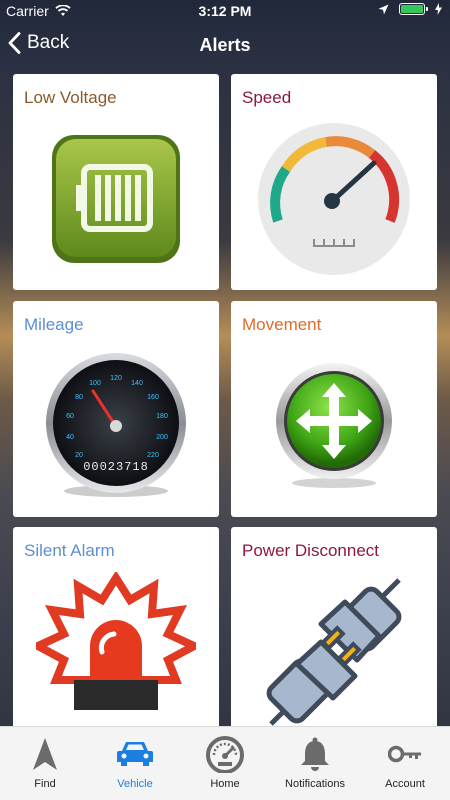 The height and width of the screenshot is (800, 450). What do you see at coordinates (116, 467) in the screenshot?
I see `odometer-reading: 00023718` at bounding box center [116, 467].